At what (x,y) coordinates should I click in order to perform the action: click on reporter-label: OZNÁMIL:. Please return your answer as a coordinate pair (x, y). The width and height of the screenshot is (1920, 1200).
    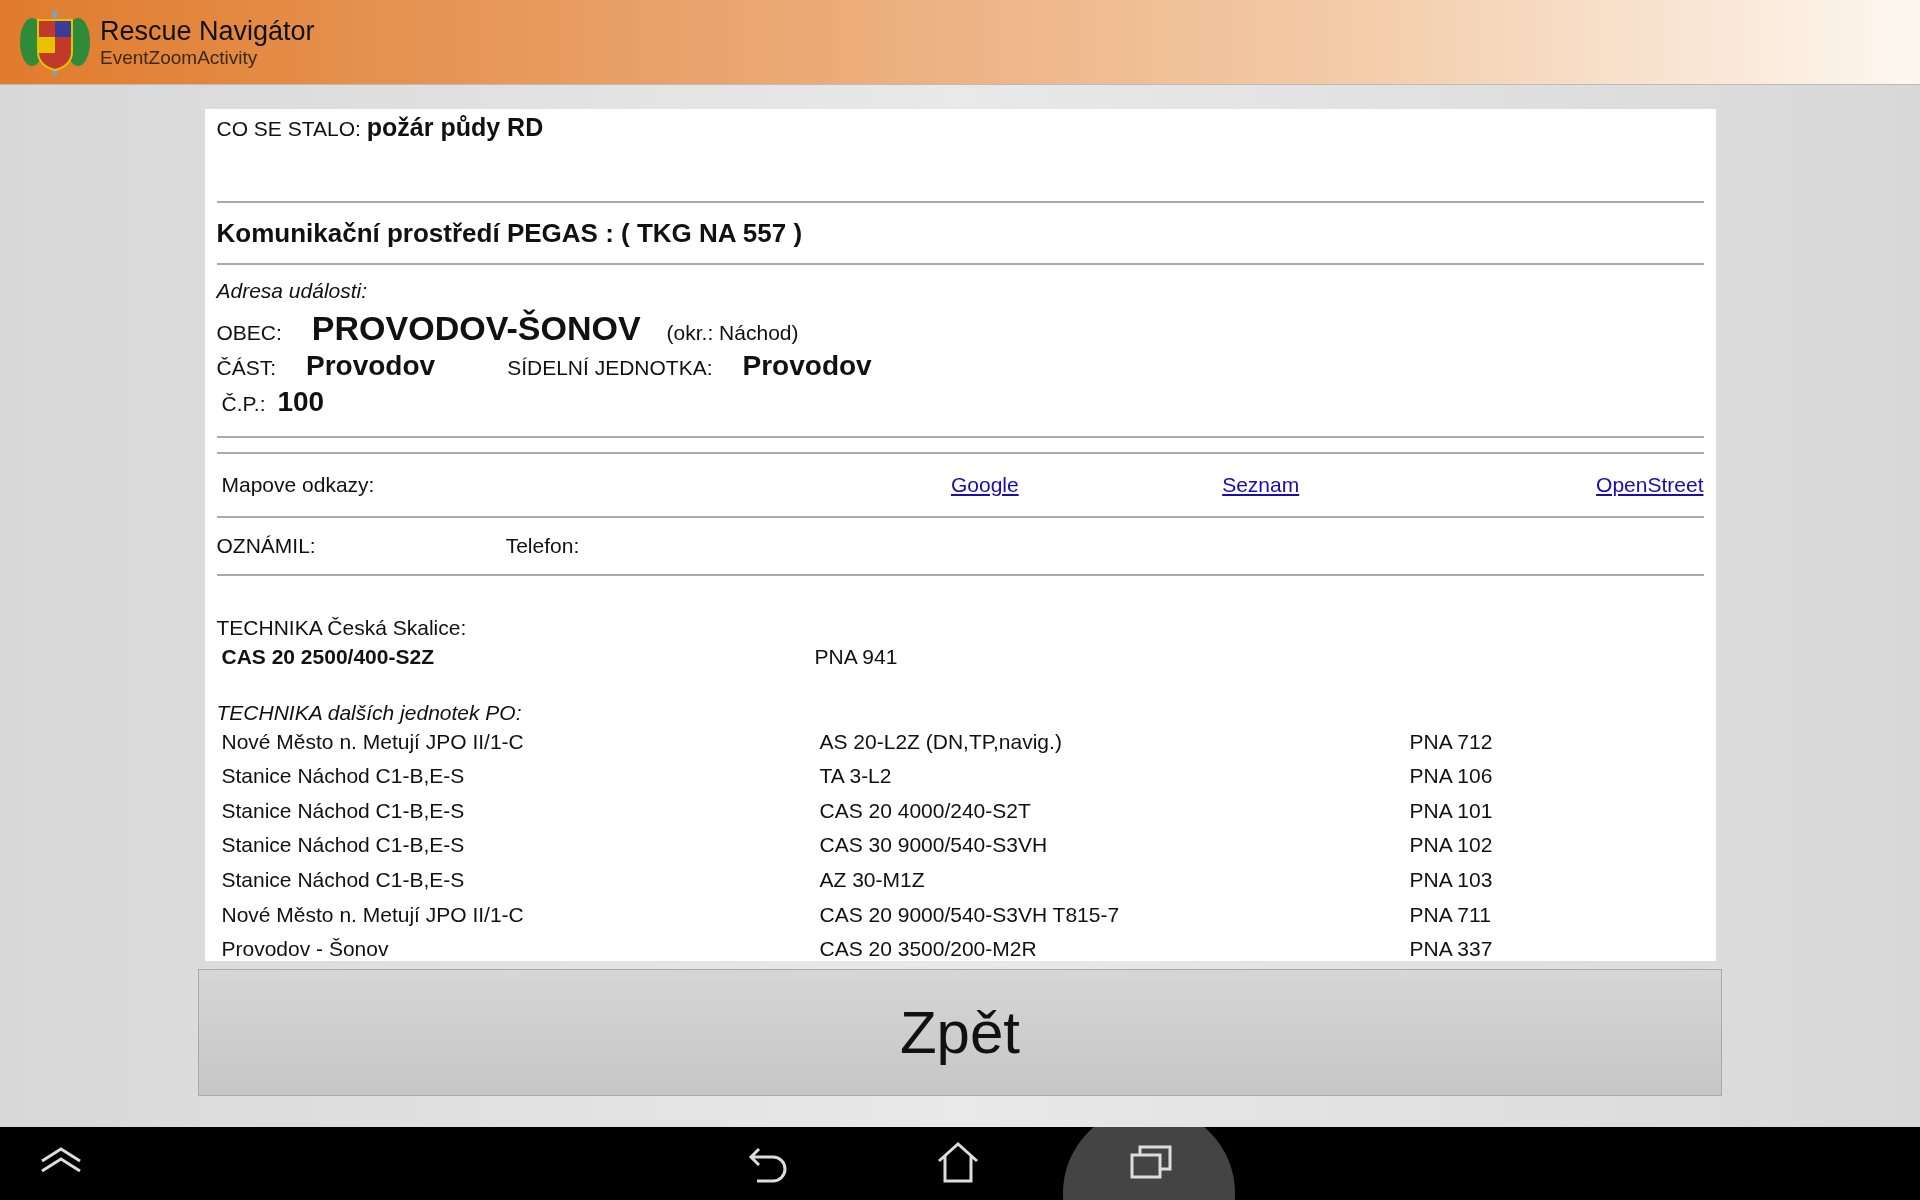
    Looking at the image, I should click on (266, 546).